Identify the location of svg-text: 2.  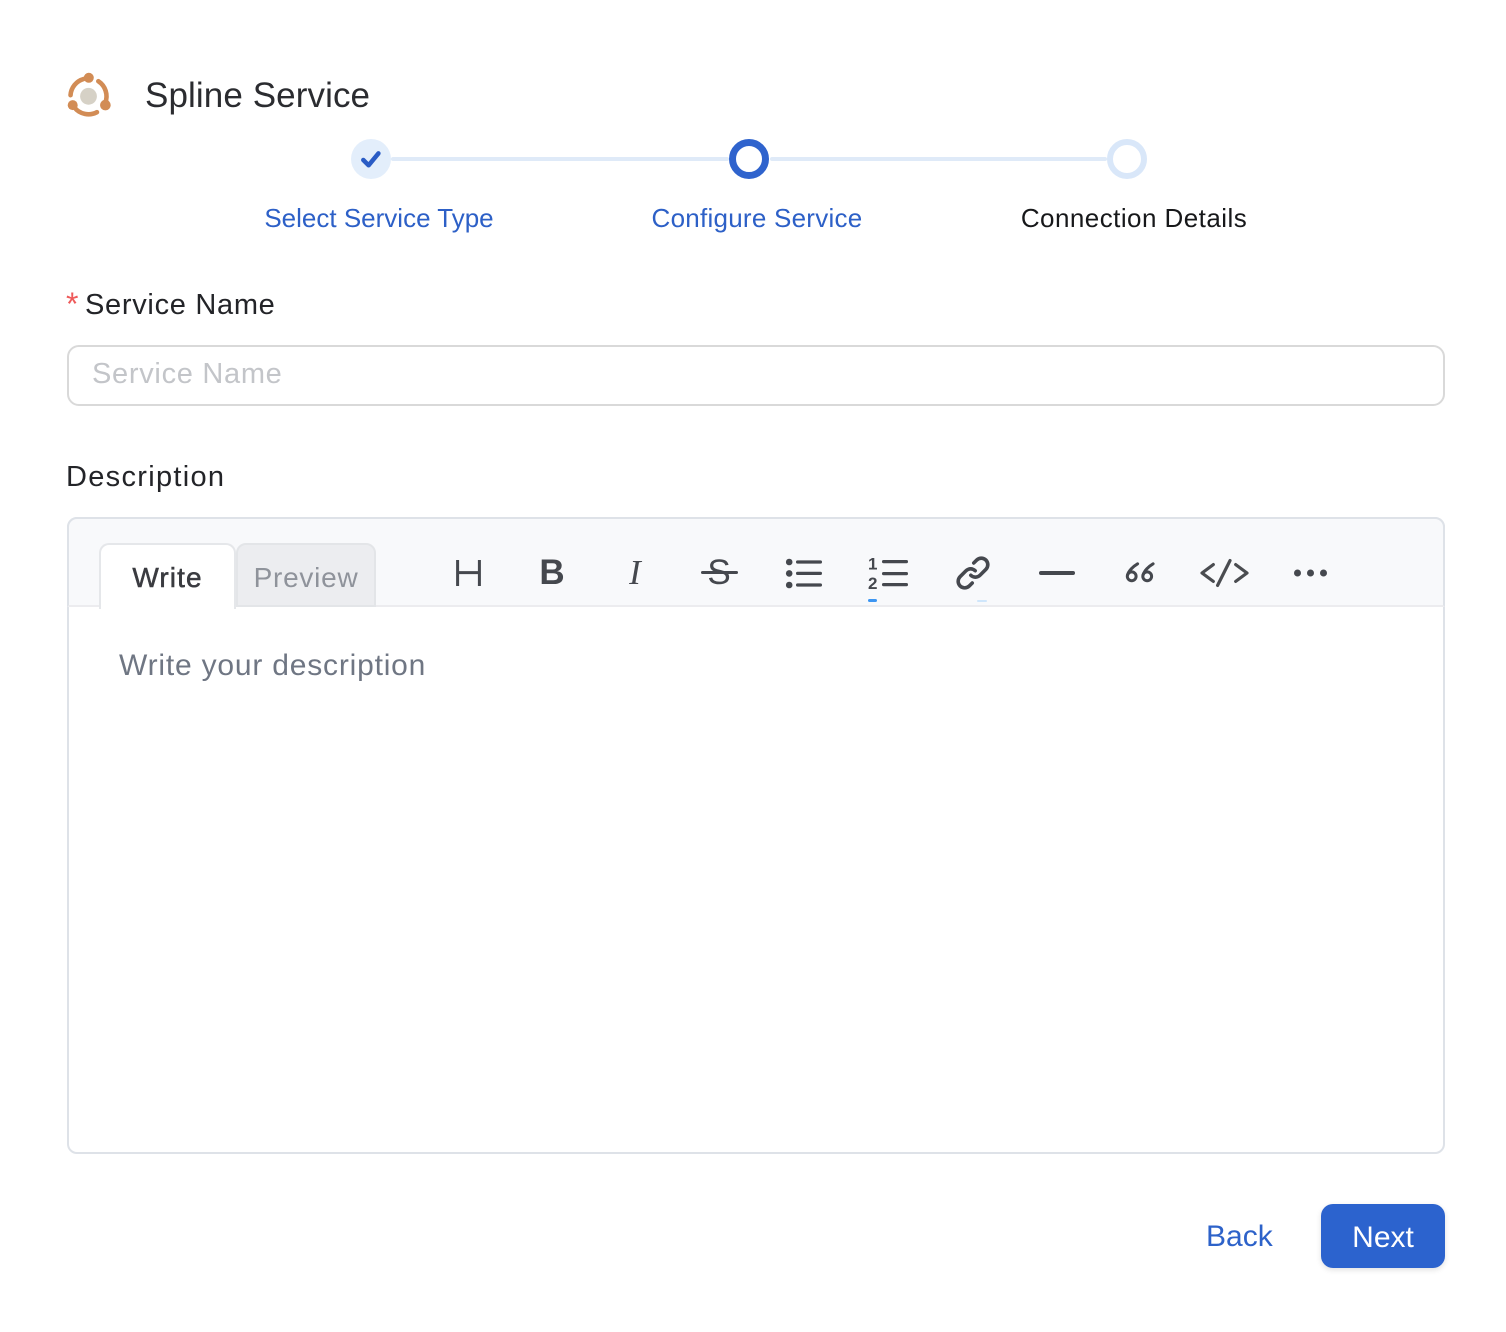
(872, 582).